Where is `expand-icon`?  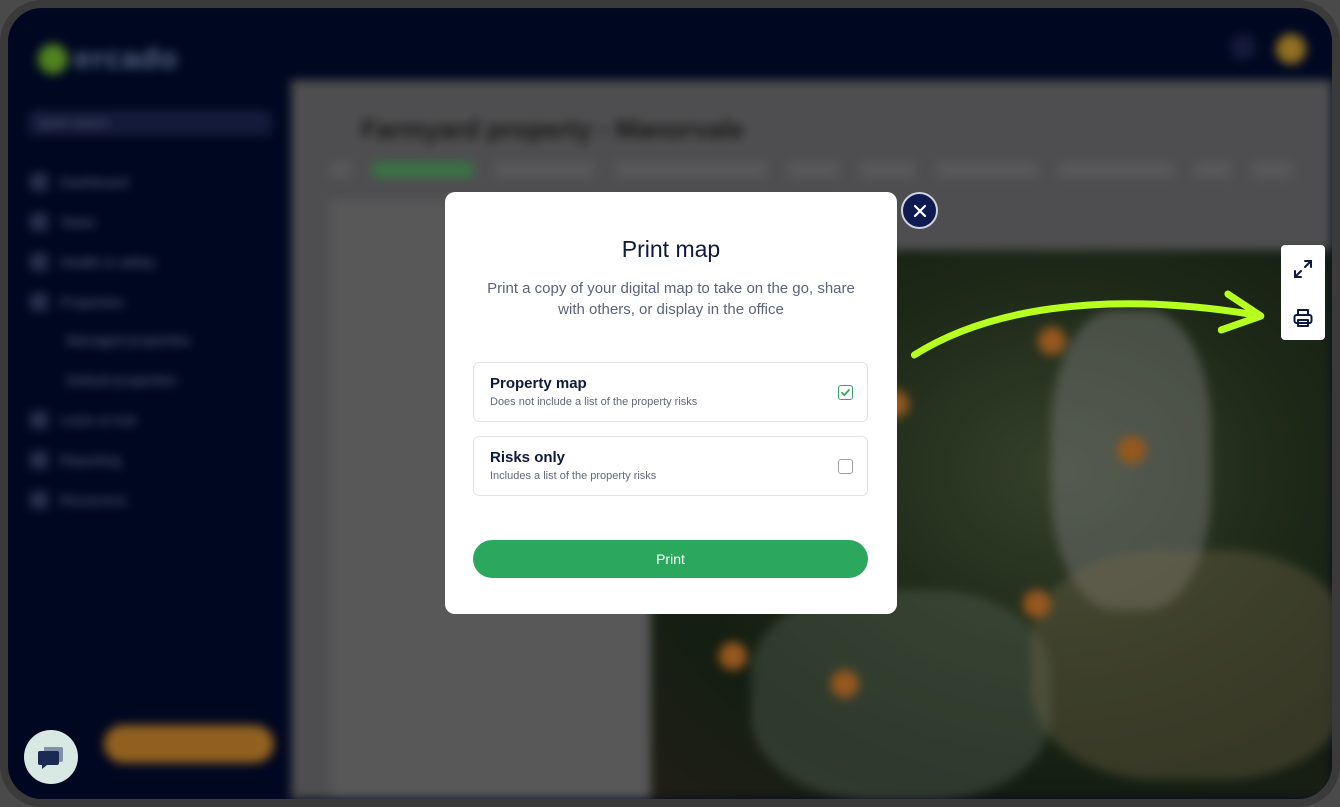
expand-icon is located at coordinates (1303, 269).